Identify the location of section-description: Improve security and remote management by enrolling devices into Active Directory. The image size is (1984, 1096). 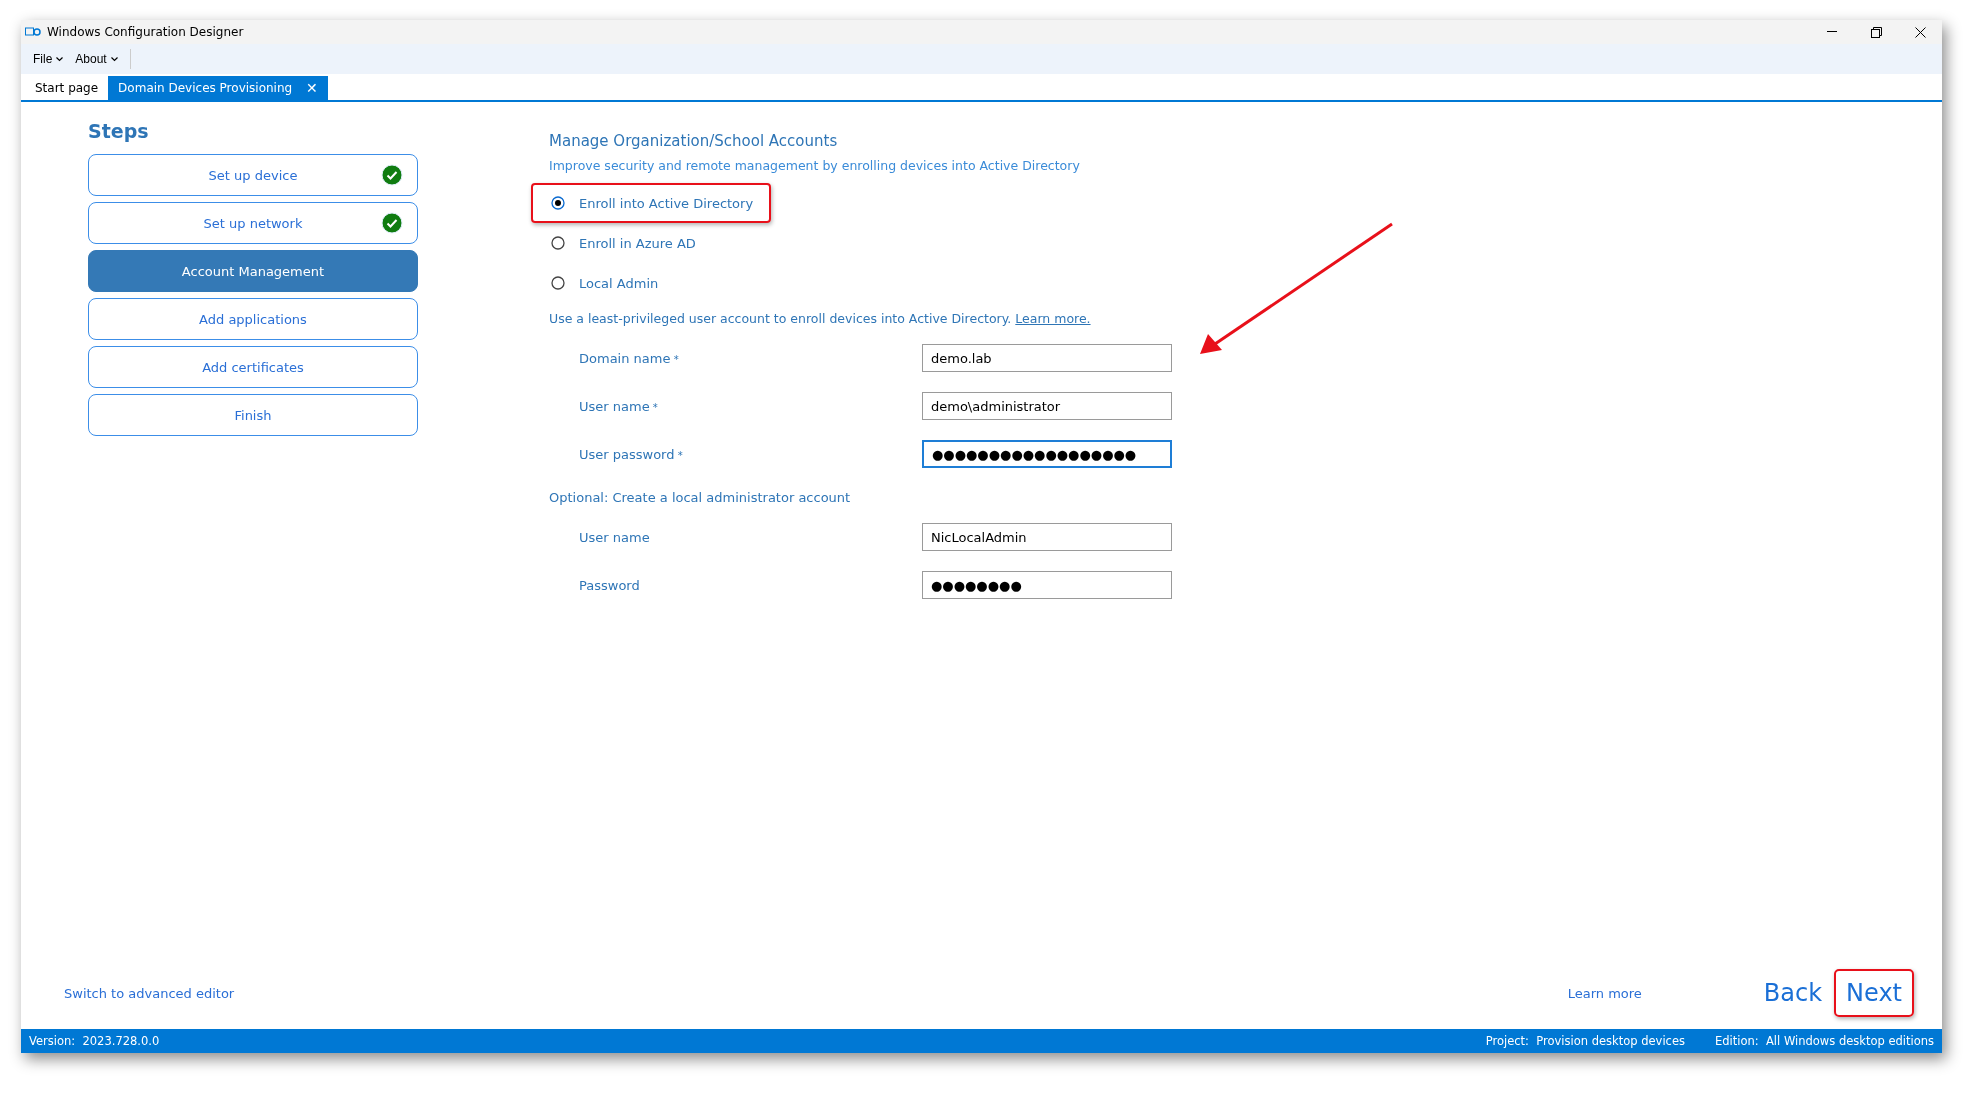
(815, 165).